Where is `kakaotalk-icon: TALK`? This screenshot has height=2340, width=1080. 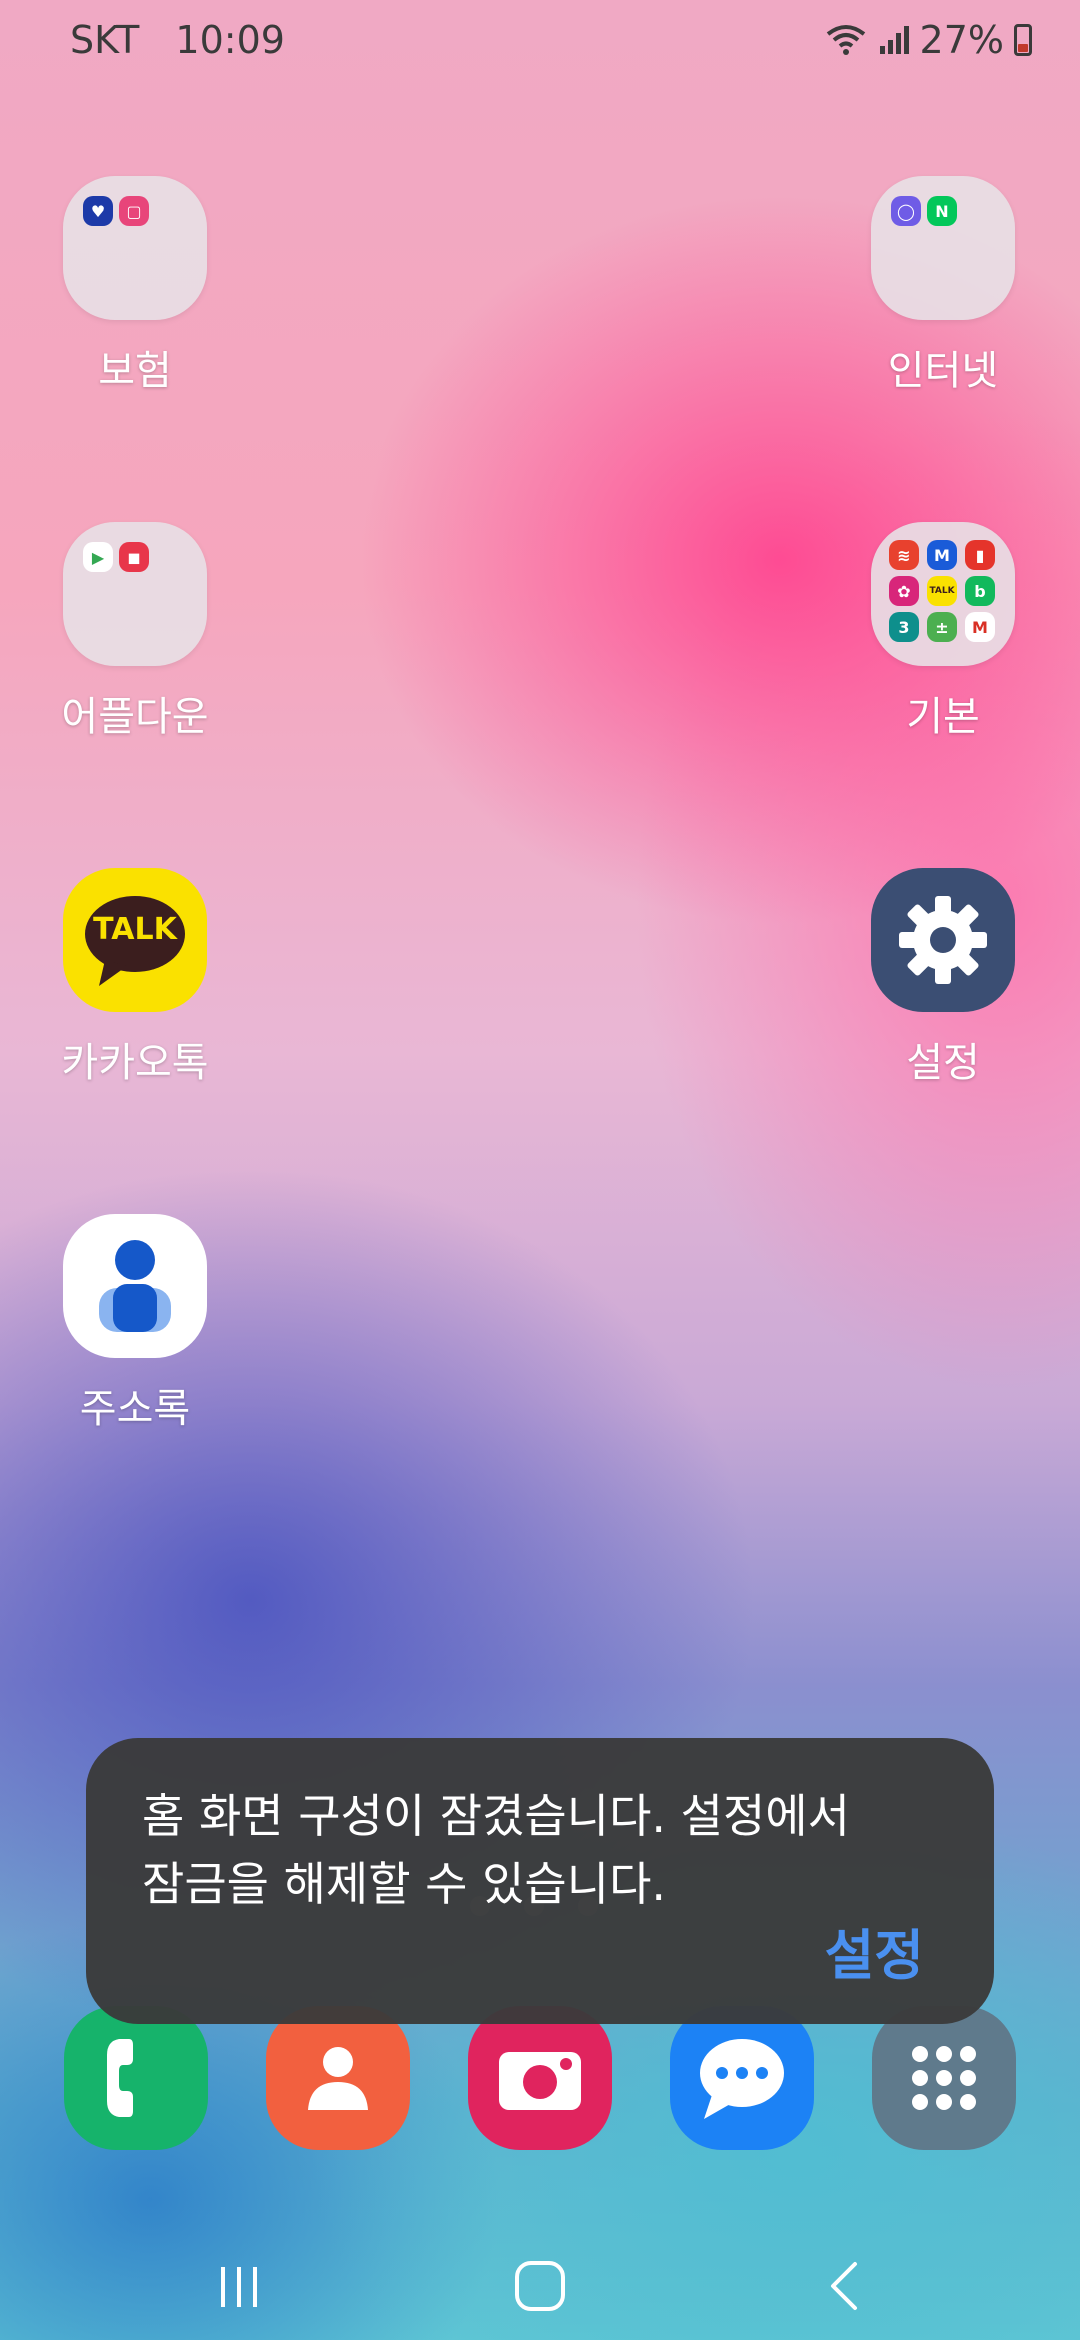 kakaotalk-icon: TALK is located at coordinates (135, 940).